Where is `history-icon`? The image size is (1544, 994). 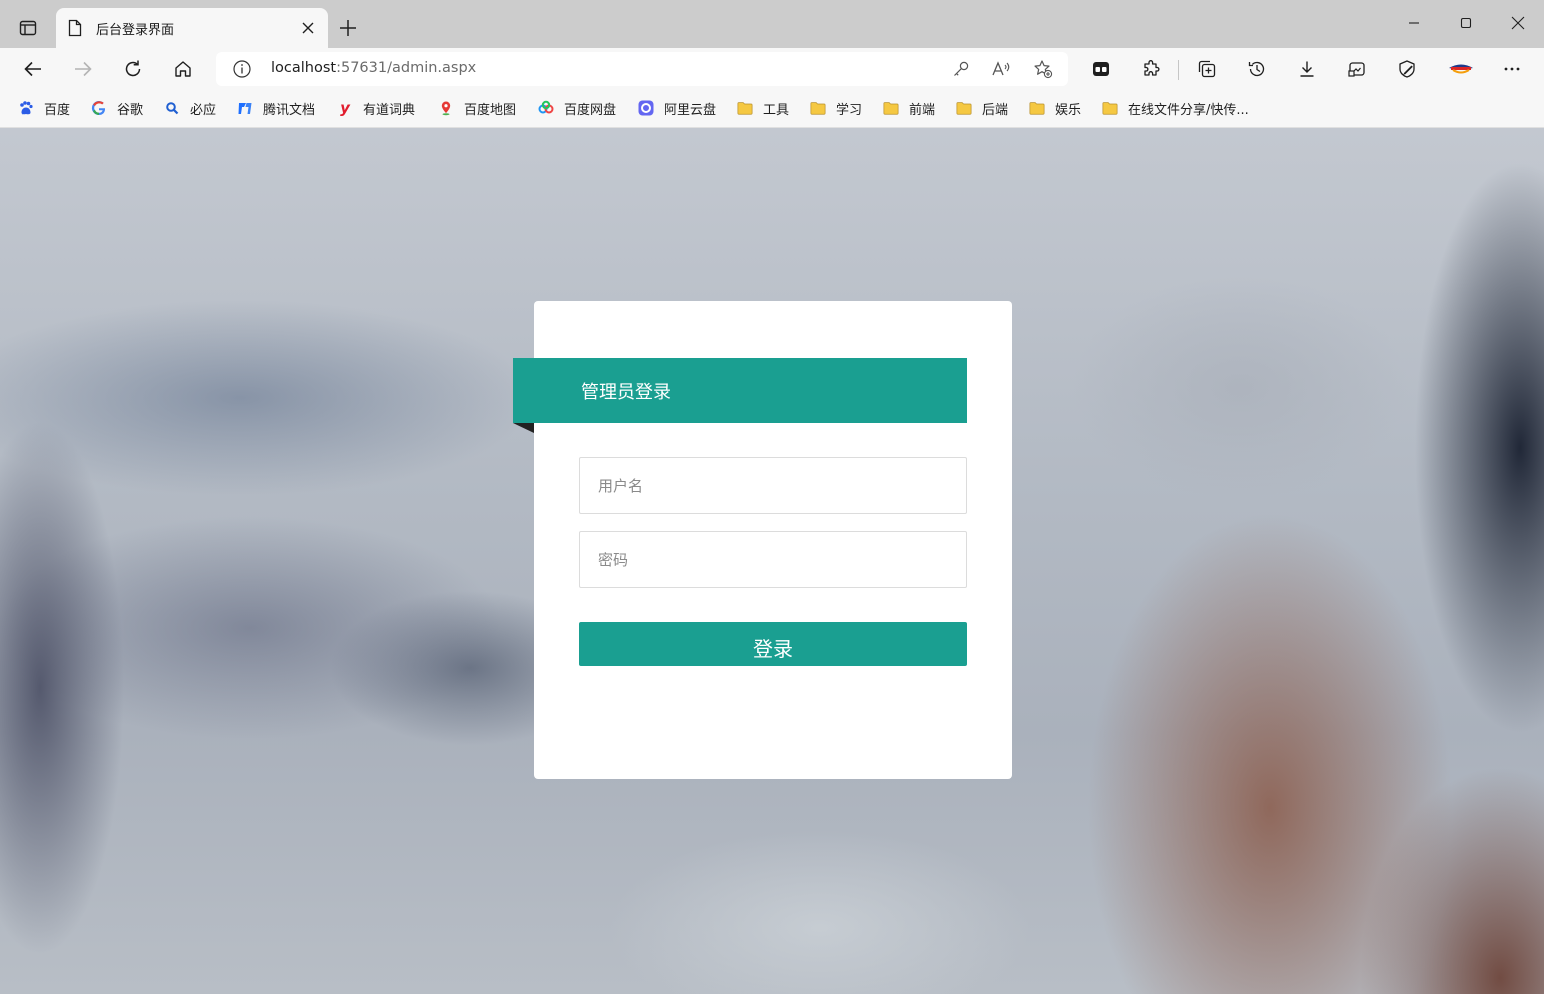
history-icon is located at coordinates (1257, 69).